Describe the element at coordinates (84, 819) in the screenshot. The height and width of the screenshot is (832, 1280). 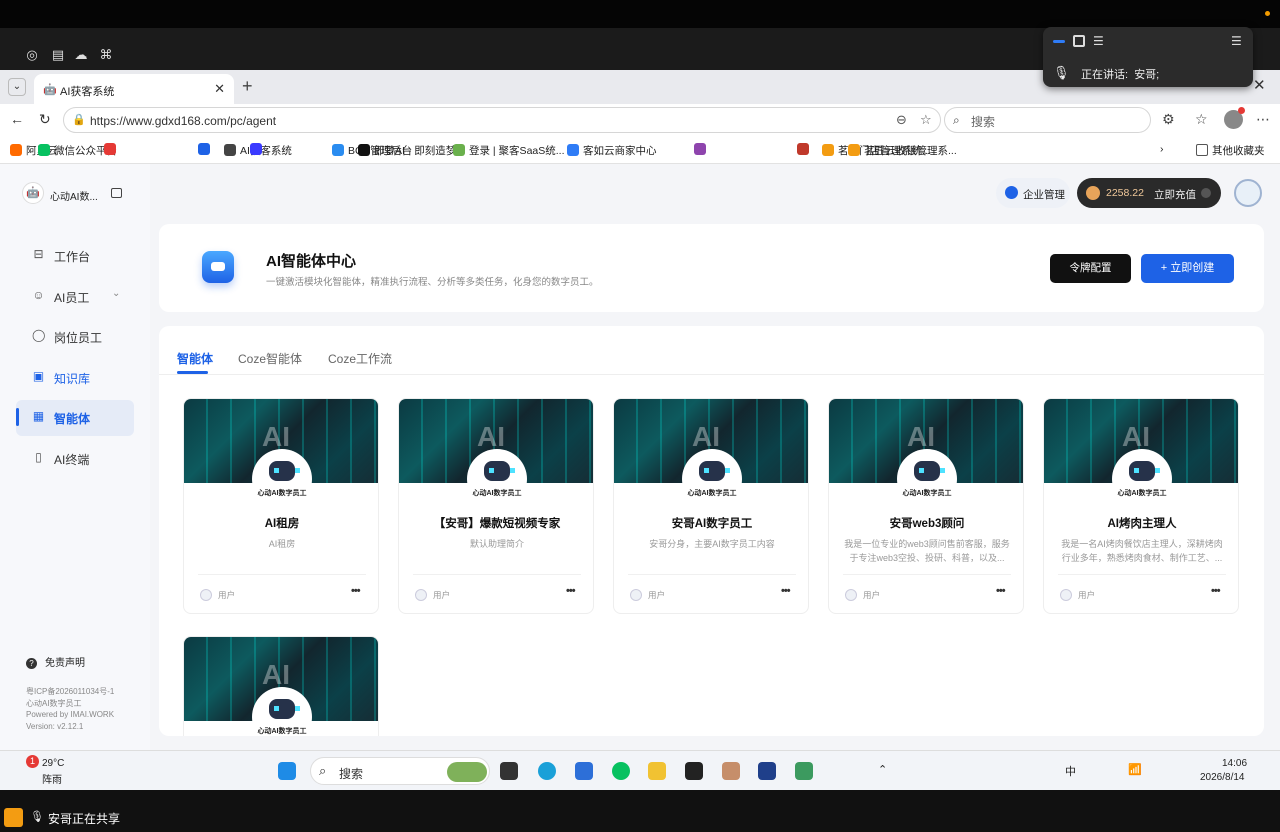
I see `share-text: 安哥正在共享` at that location.